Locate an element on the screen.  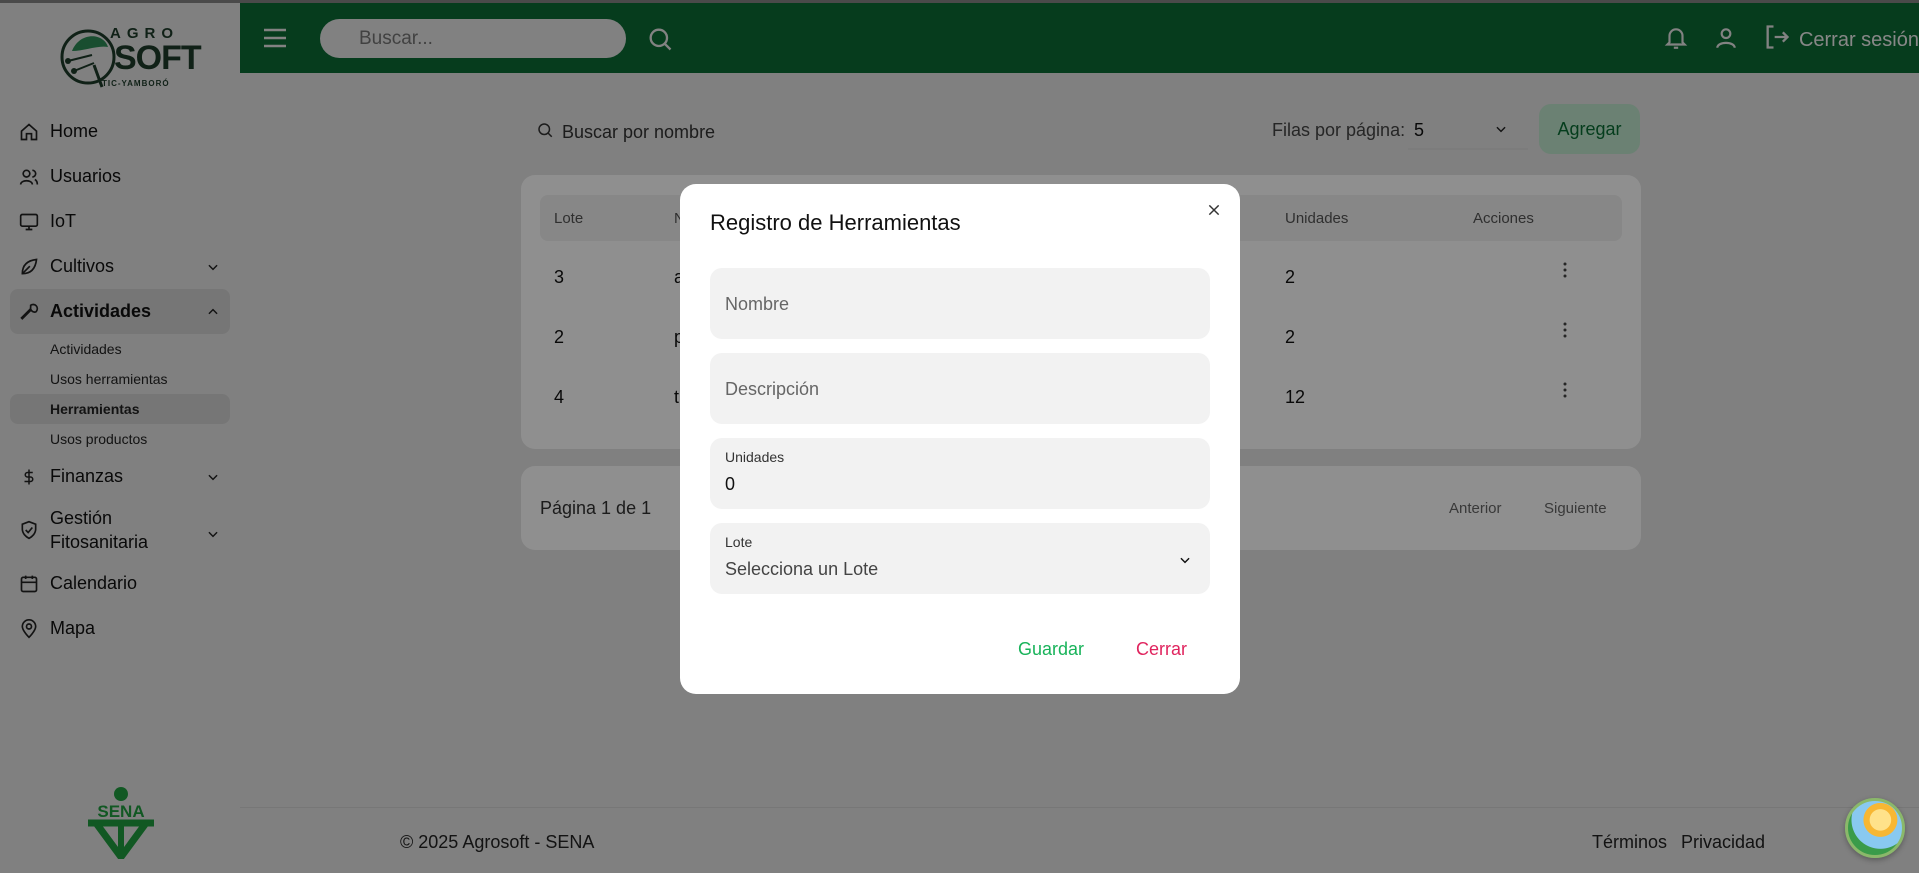
lote-label: Lote is located at coordinates (739, 542).